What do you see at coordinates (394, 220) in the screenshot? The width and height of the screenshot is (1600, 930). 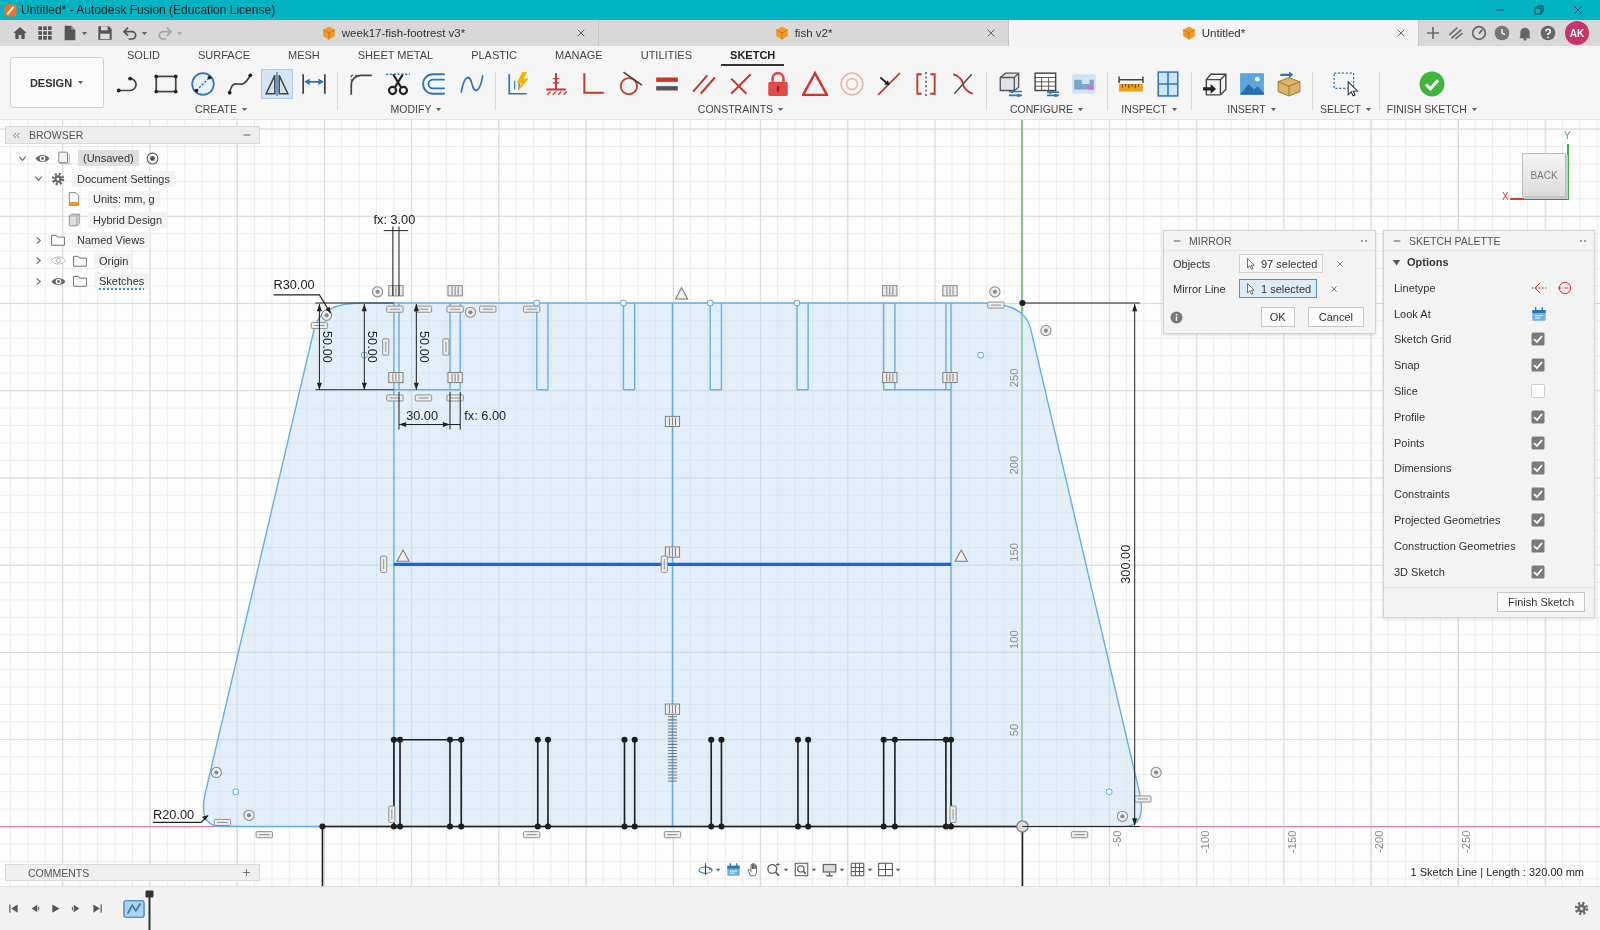 I see `dimension-label: fx: 3.00` at bounding box center [394, 220].